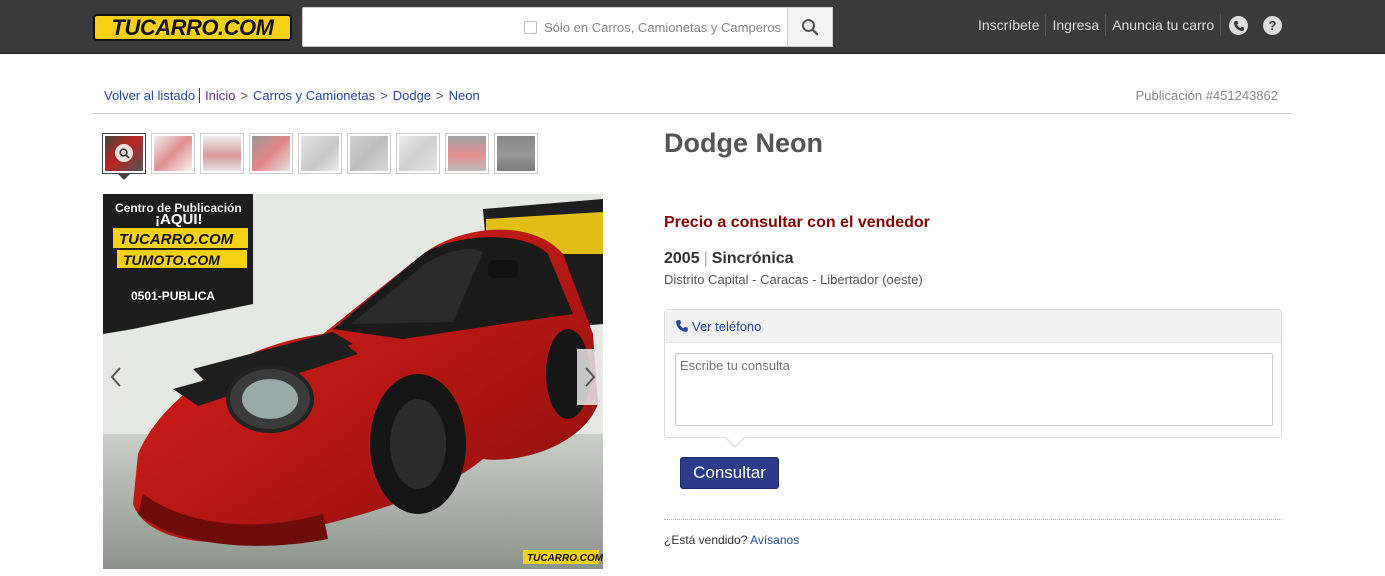  I want to click on prev-photo-button, so click(116, 377).